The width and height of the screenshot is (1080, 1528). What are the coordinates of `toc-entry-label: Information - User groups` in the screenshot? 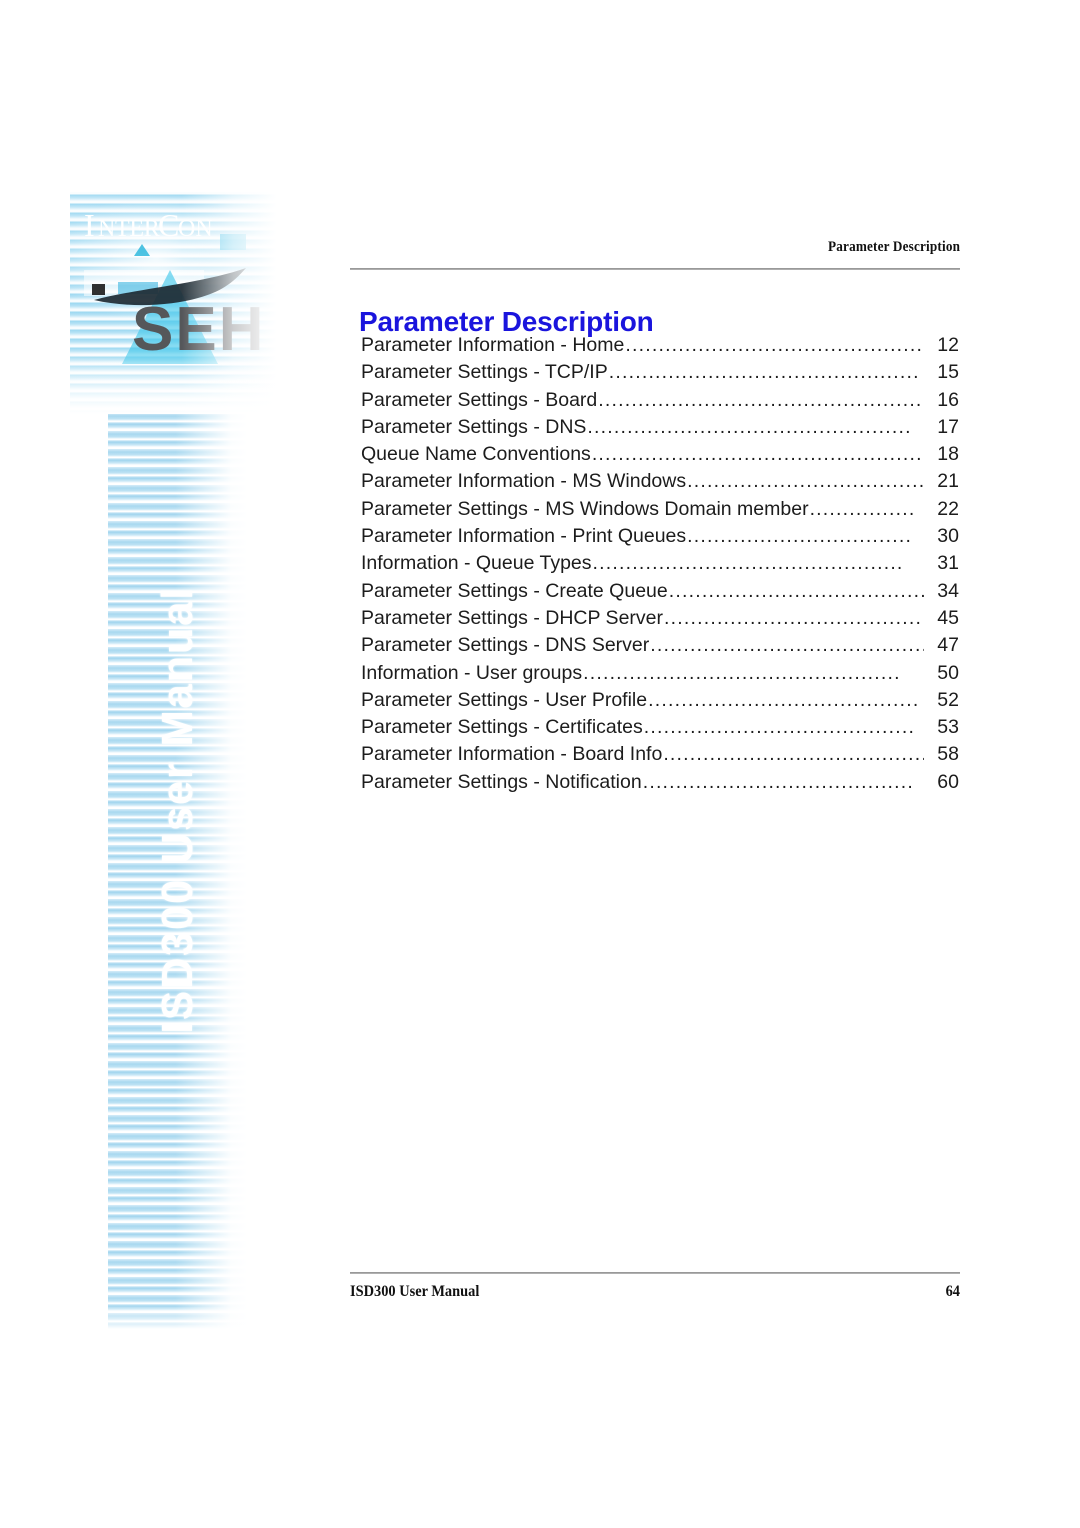 It's located at (472, 672).